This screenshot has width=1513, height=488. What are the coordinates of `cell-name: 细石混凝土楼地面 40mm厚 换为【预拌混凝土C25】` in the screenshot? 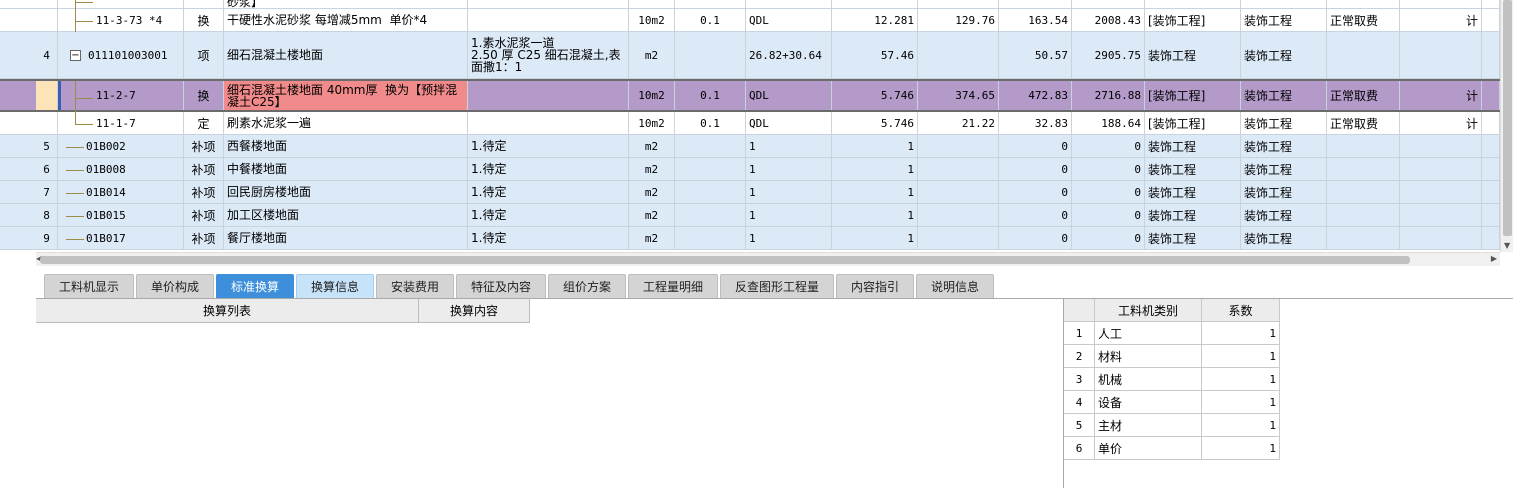 It's located at (346, 95).